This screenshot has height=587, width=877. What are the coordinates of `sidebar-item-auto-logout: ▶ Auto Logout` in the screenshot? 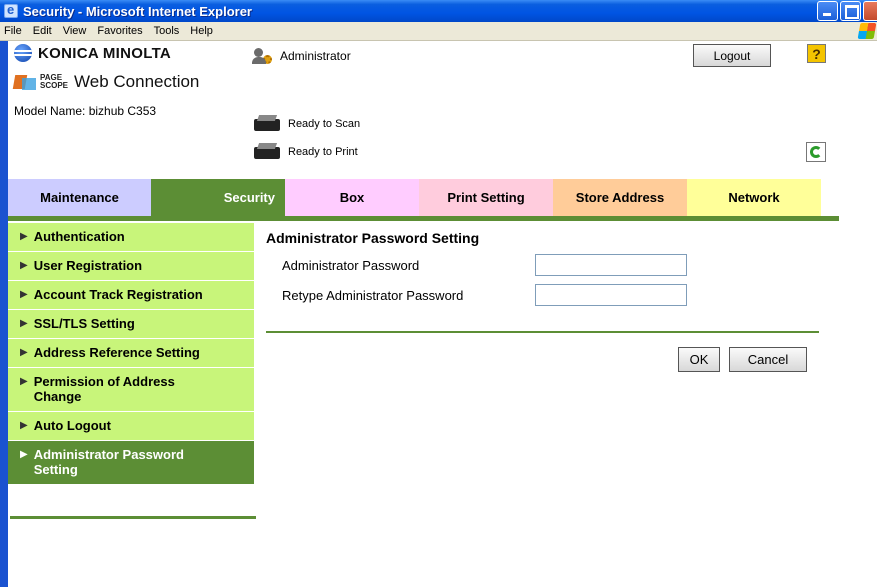 It's located at (131, 426).